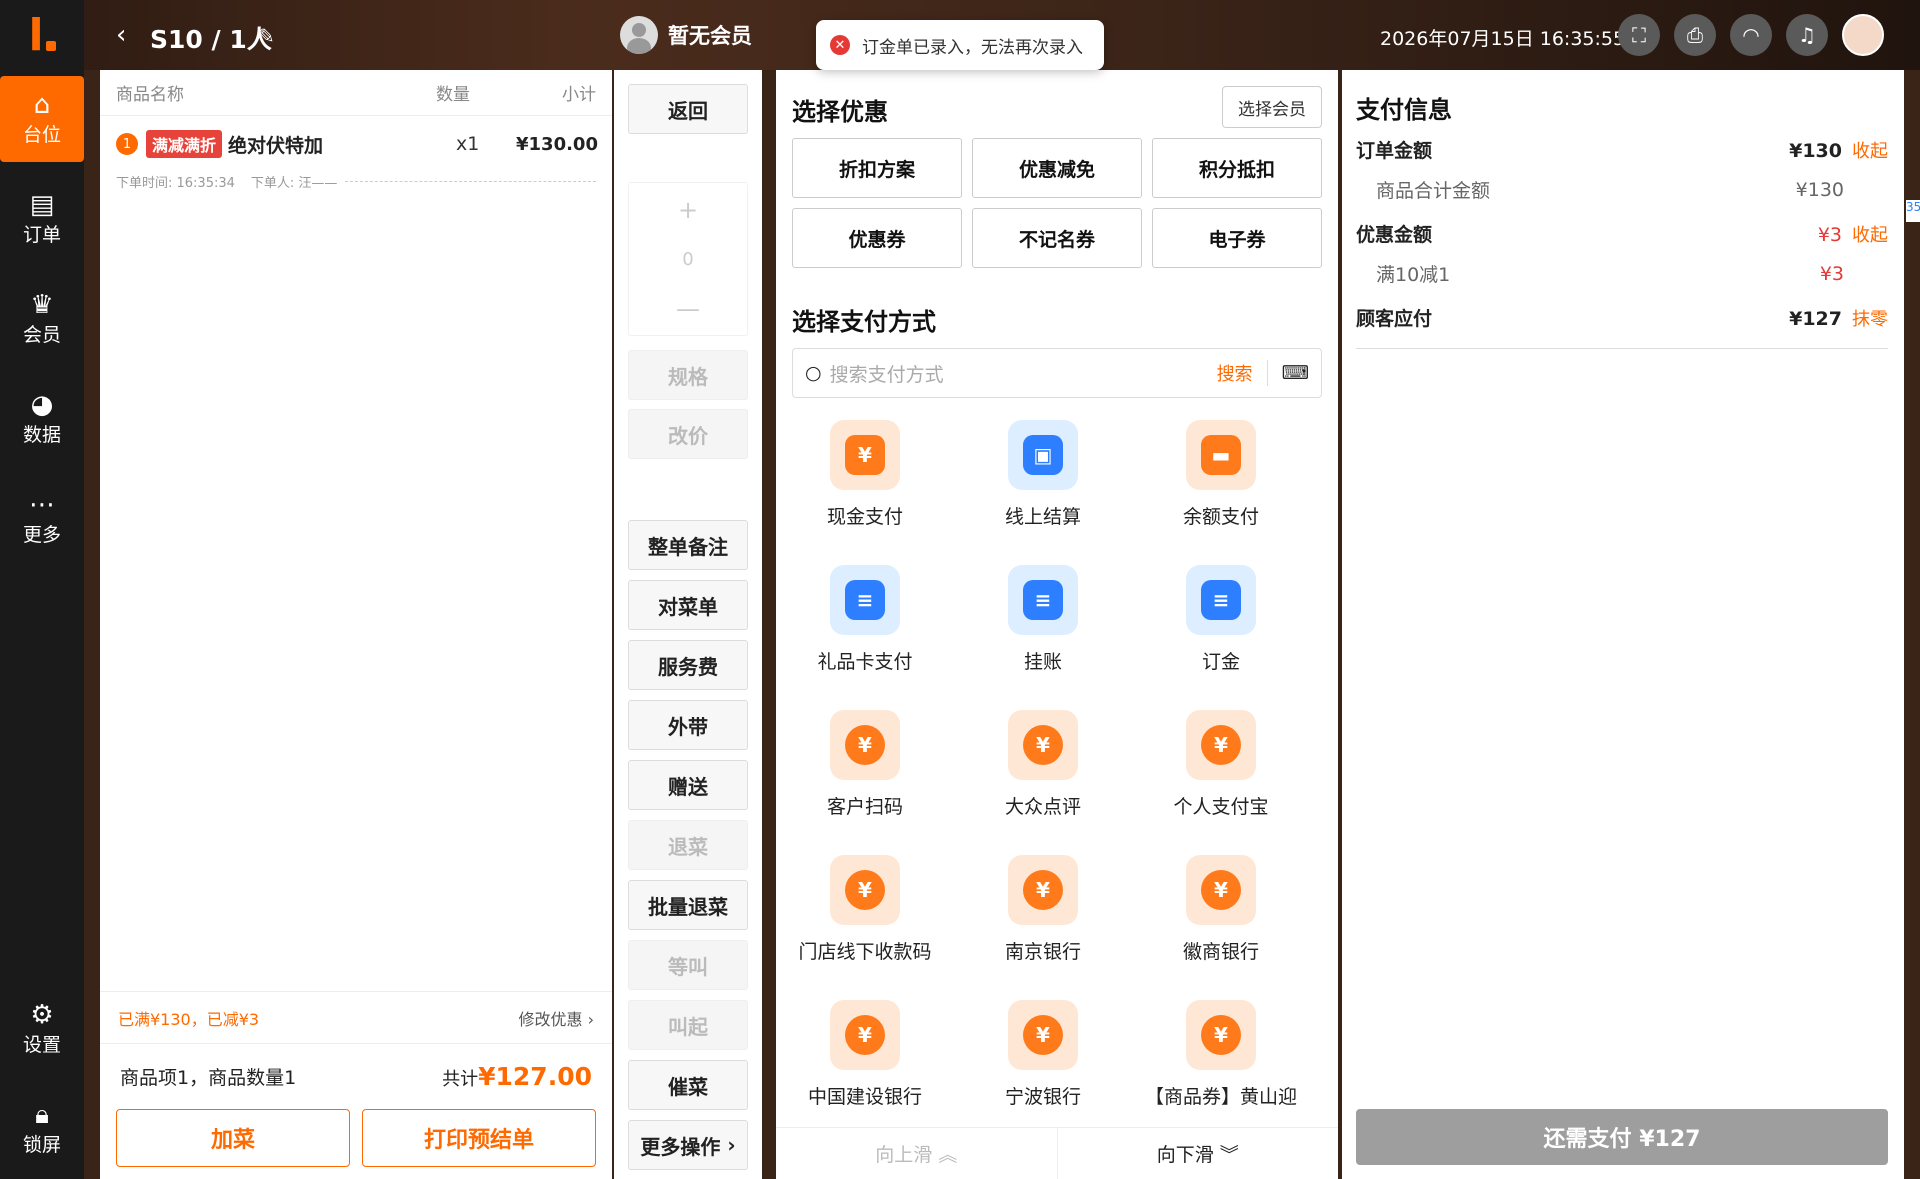  I want to click on payment-method-label: 中国建设银行, so click(864, 1097).